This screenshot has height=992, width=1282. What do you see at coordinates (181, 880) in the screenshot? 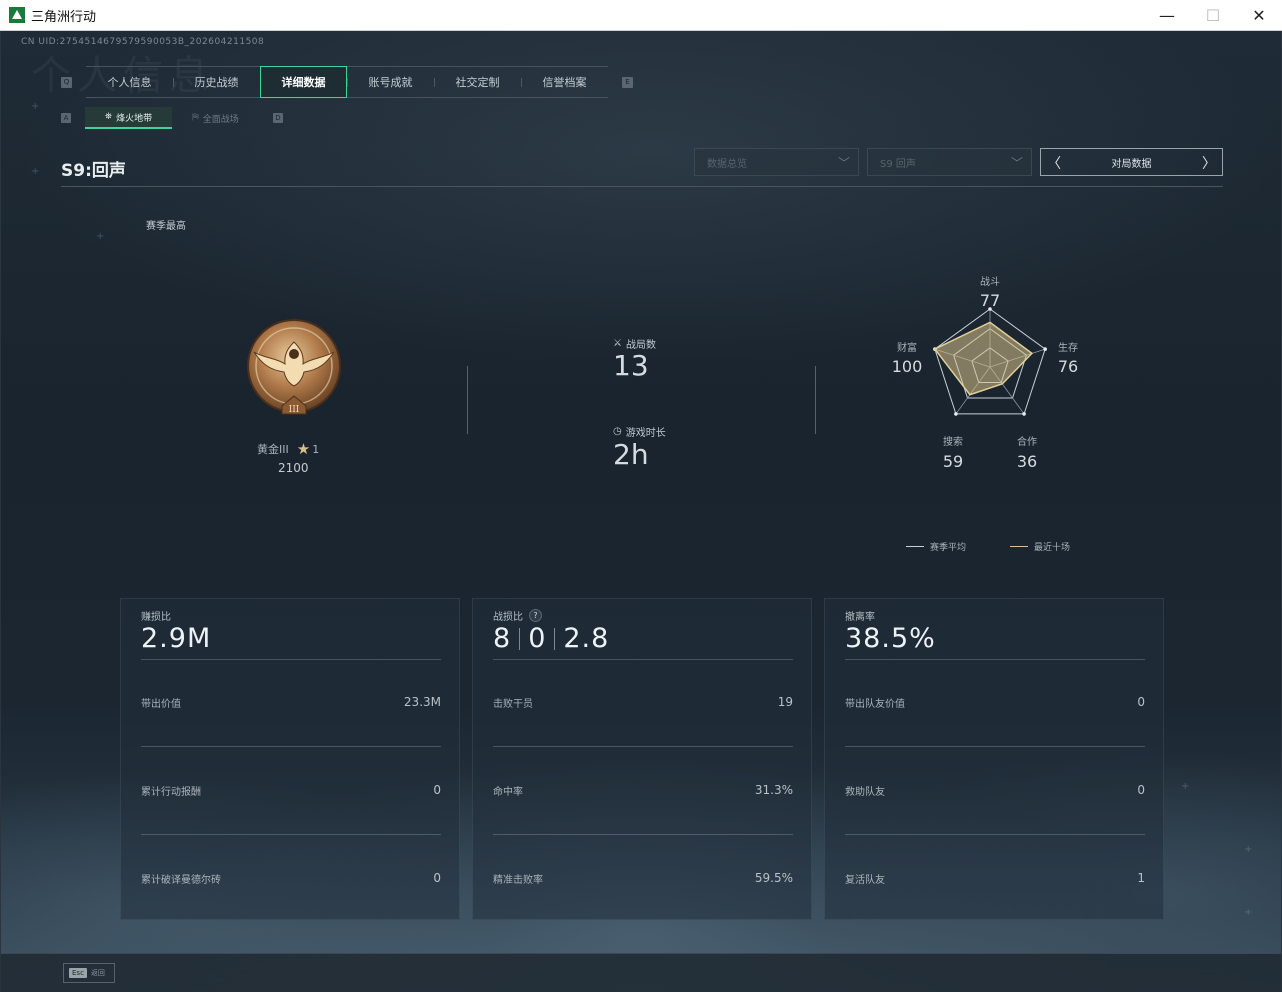
I see `row-key: 累计破译曼德尔砖` at bounding box center [181, 880].